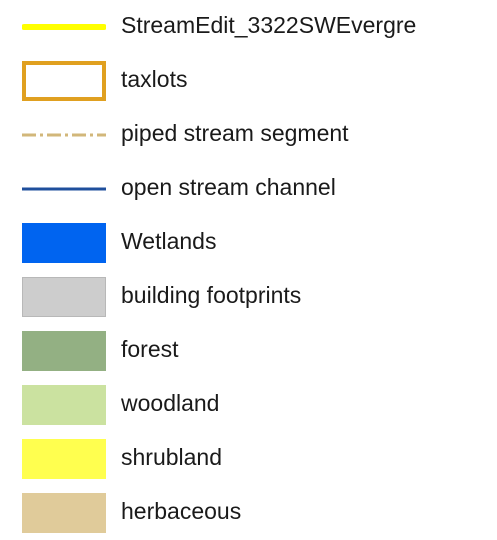 This screenshot has width=497, height=540. I want to click on wetlands-swatch-icon, so click(64, 243).